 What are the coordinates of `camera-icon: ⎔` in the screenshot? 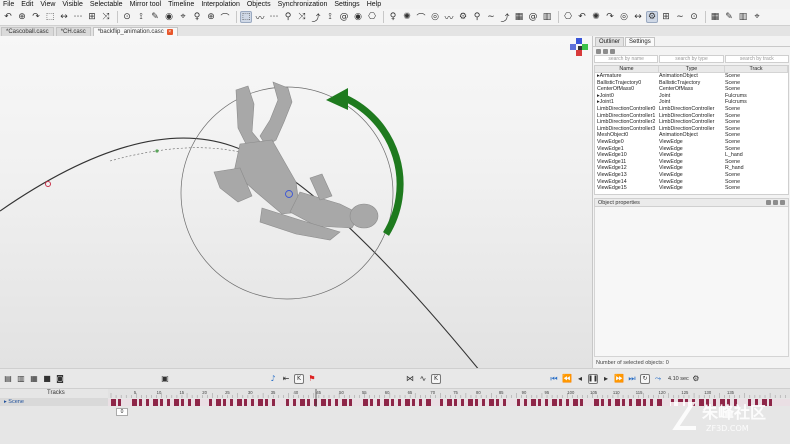 It's located at (568, 17).